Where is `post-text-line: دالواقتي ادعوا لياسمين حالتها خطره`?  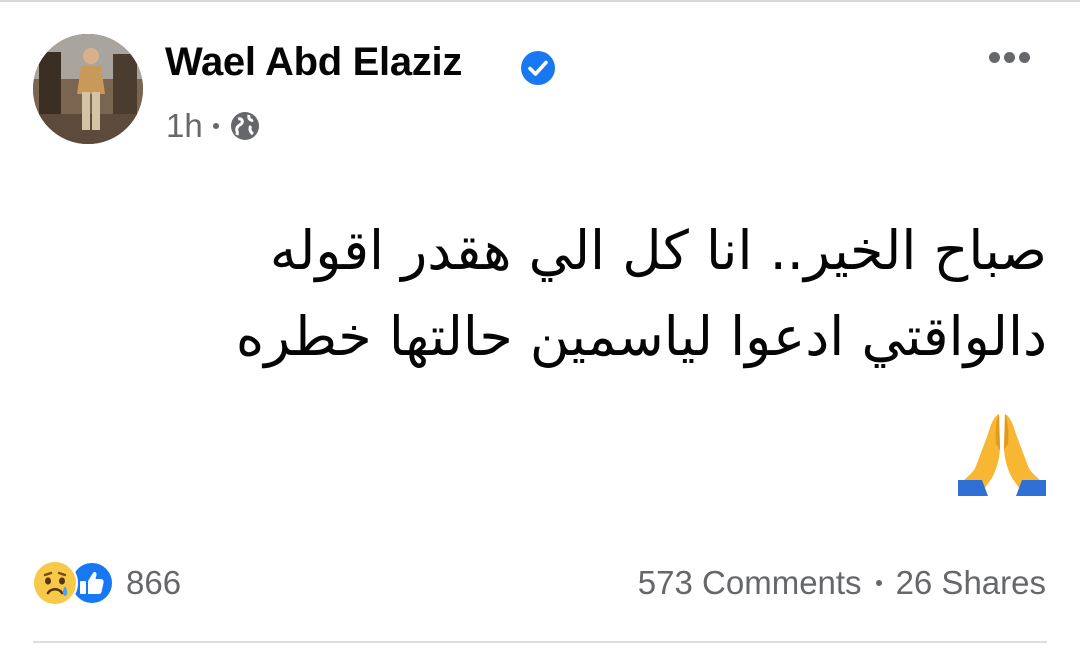
post-text-line: دالواقتي ادعوا لياسمين حالتها خطره is located at coordinates (641, 336).